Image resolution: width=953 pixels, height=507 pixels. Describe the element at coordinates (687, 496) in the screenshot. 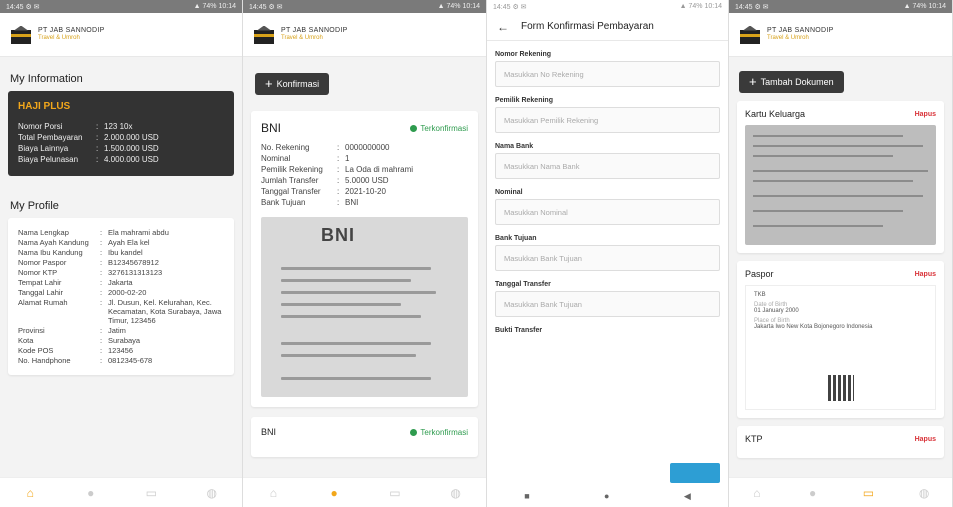

I see `nav-recent-icon: ◀` at that location.